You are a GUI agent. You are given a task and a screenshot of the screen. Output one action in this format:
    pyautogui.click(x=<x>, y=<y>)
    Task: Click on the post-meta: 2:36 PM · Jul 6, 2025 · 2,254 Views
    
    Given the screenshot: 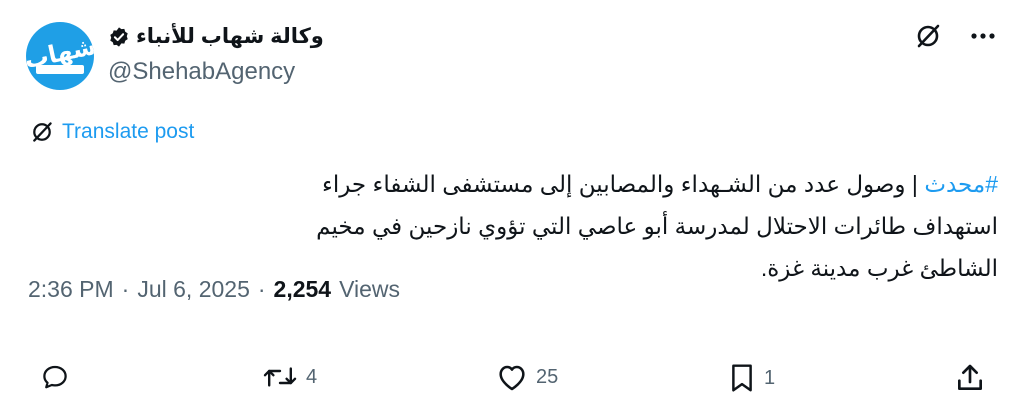 What is the action you would take?
    pyautogui.click(x=214, y=289)
    